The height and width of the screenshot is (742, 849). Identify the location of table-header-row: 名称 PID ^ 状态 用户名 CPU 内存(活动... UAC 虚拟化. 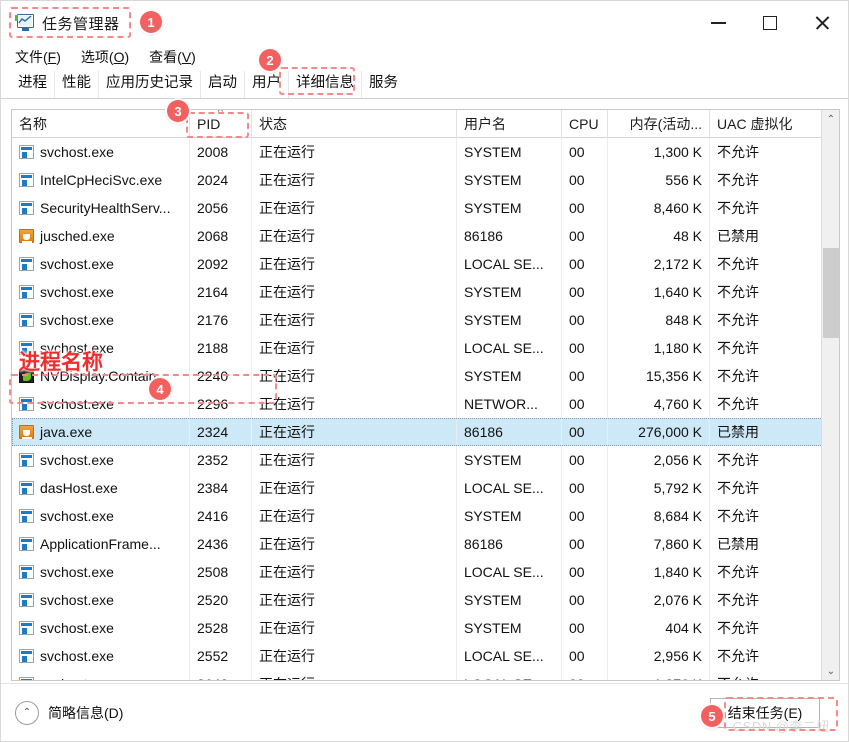
(425, 124).